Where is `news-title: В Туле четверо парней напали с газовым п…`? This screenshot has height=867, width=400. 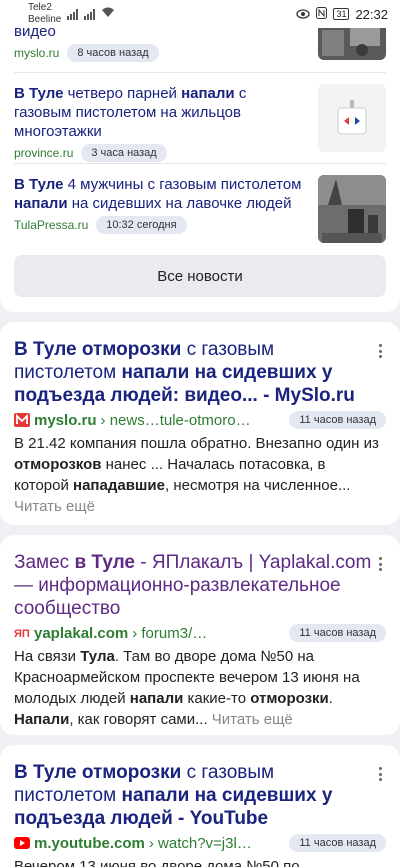
news-title: В Туле четверо парней напали с газовым п… is located at coordinates (159, 112).